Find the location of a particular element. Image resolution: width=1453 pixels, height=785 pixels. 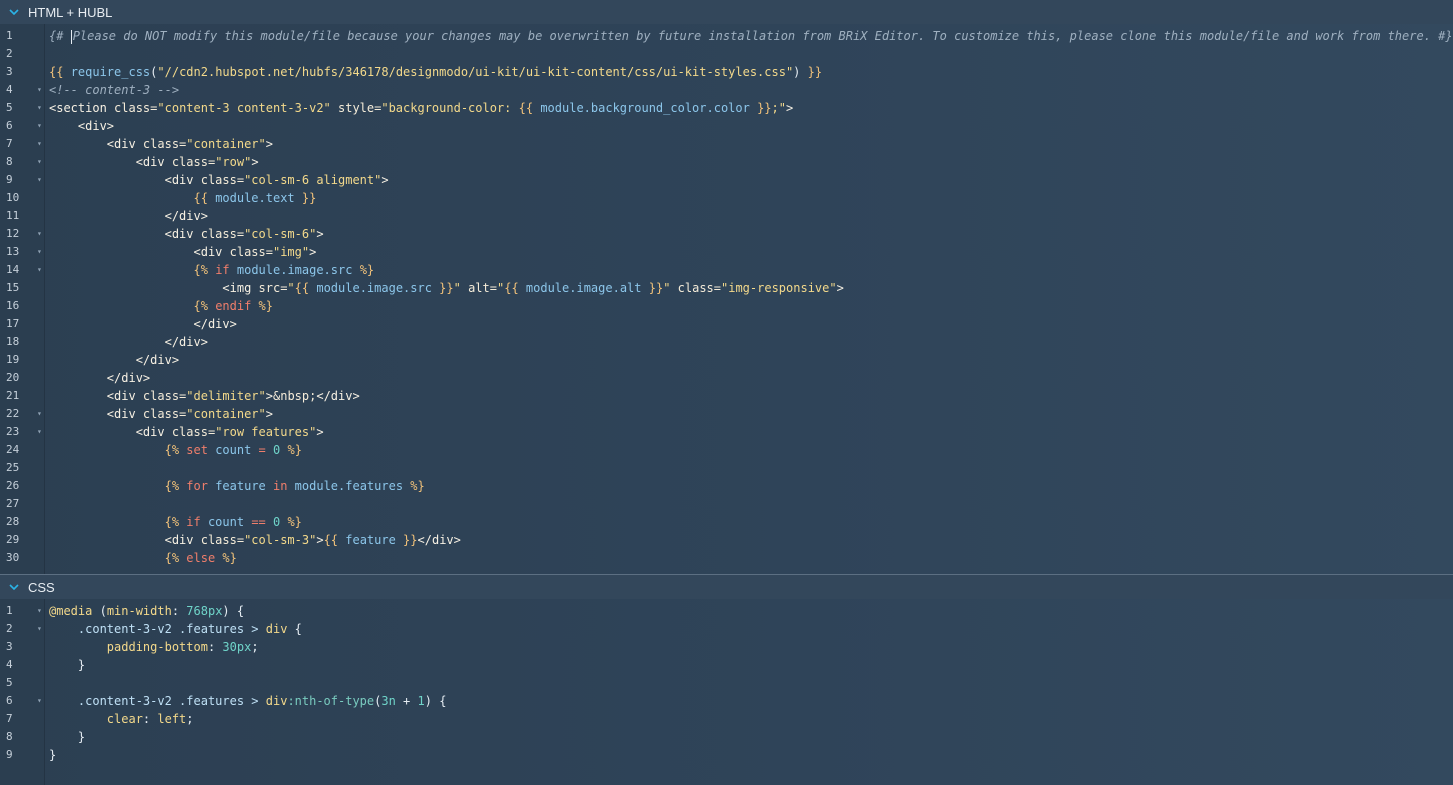

code-line: 1 ▾ @media (min-width: 768px) { is located at coordinates (726, 611).